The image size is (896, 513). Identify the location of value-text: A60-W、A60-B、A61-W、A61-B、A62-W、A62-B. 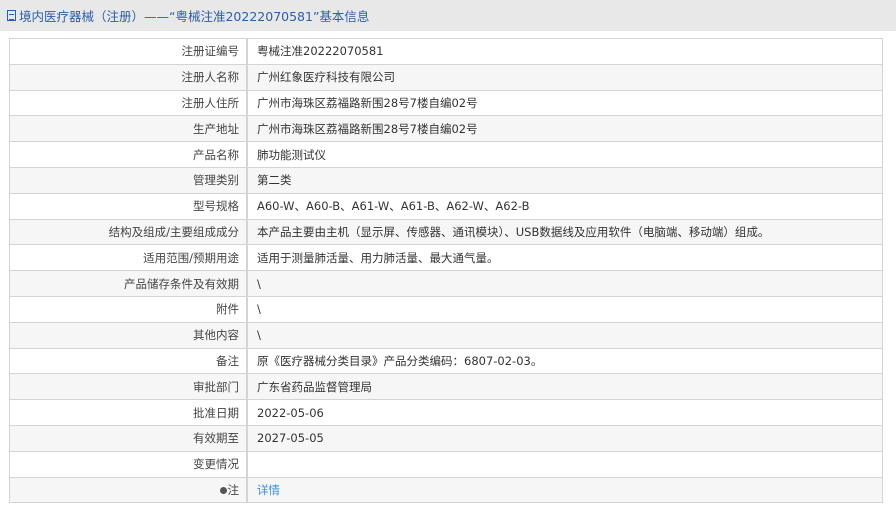
(393, 206).